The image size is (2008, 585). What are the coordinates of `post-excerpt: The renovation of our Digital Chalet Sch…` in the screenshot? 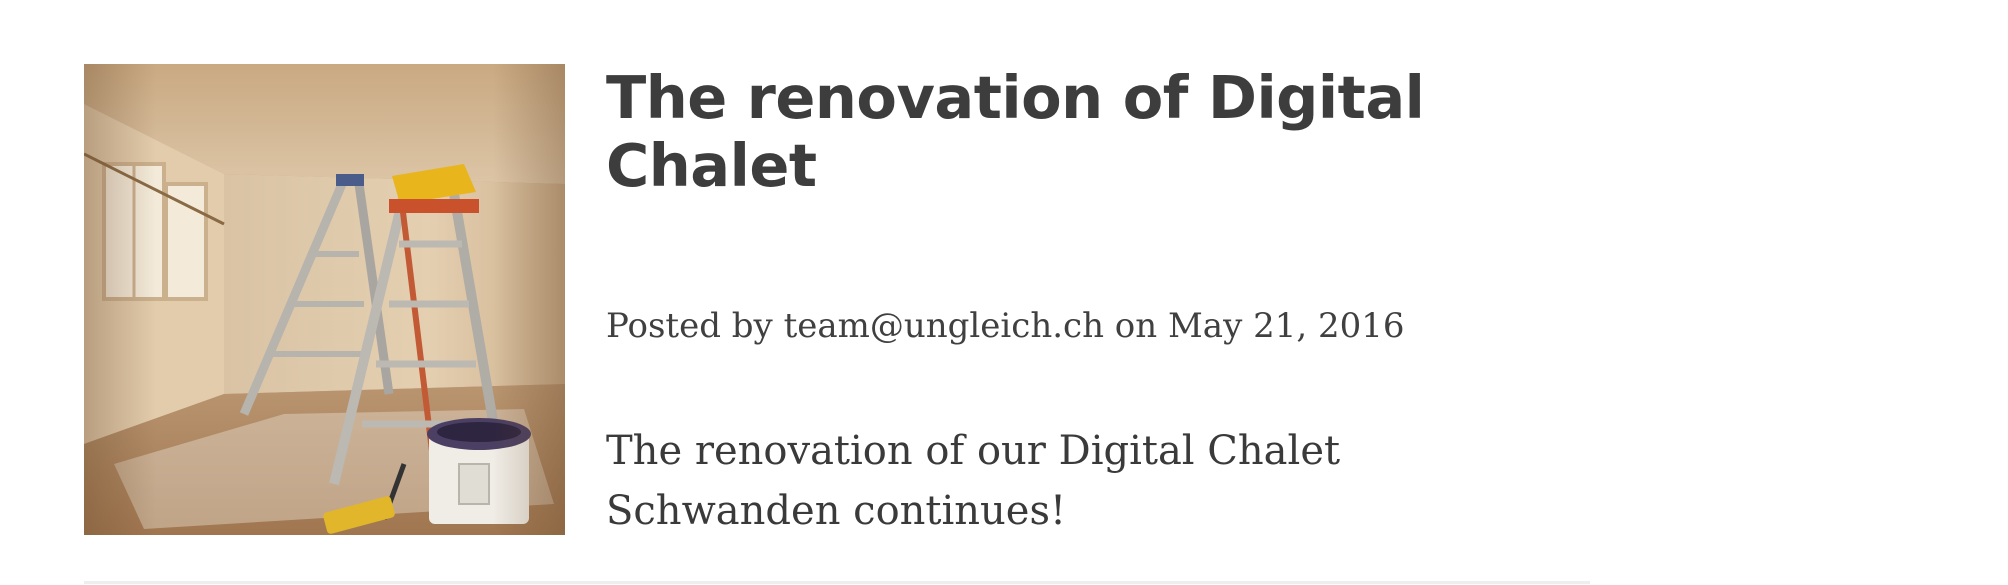 It's located at (973, 481).